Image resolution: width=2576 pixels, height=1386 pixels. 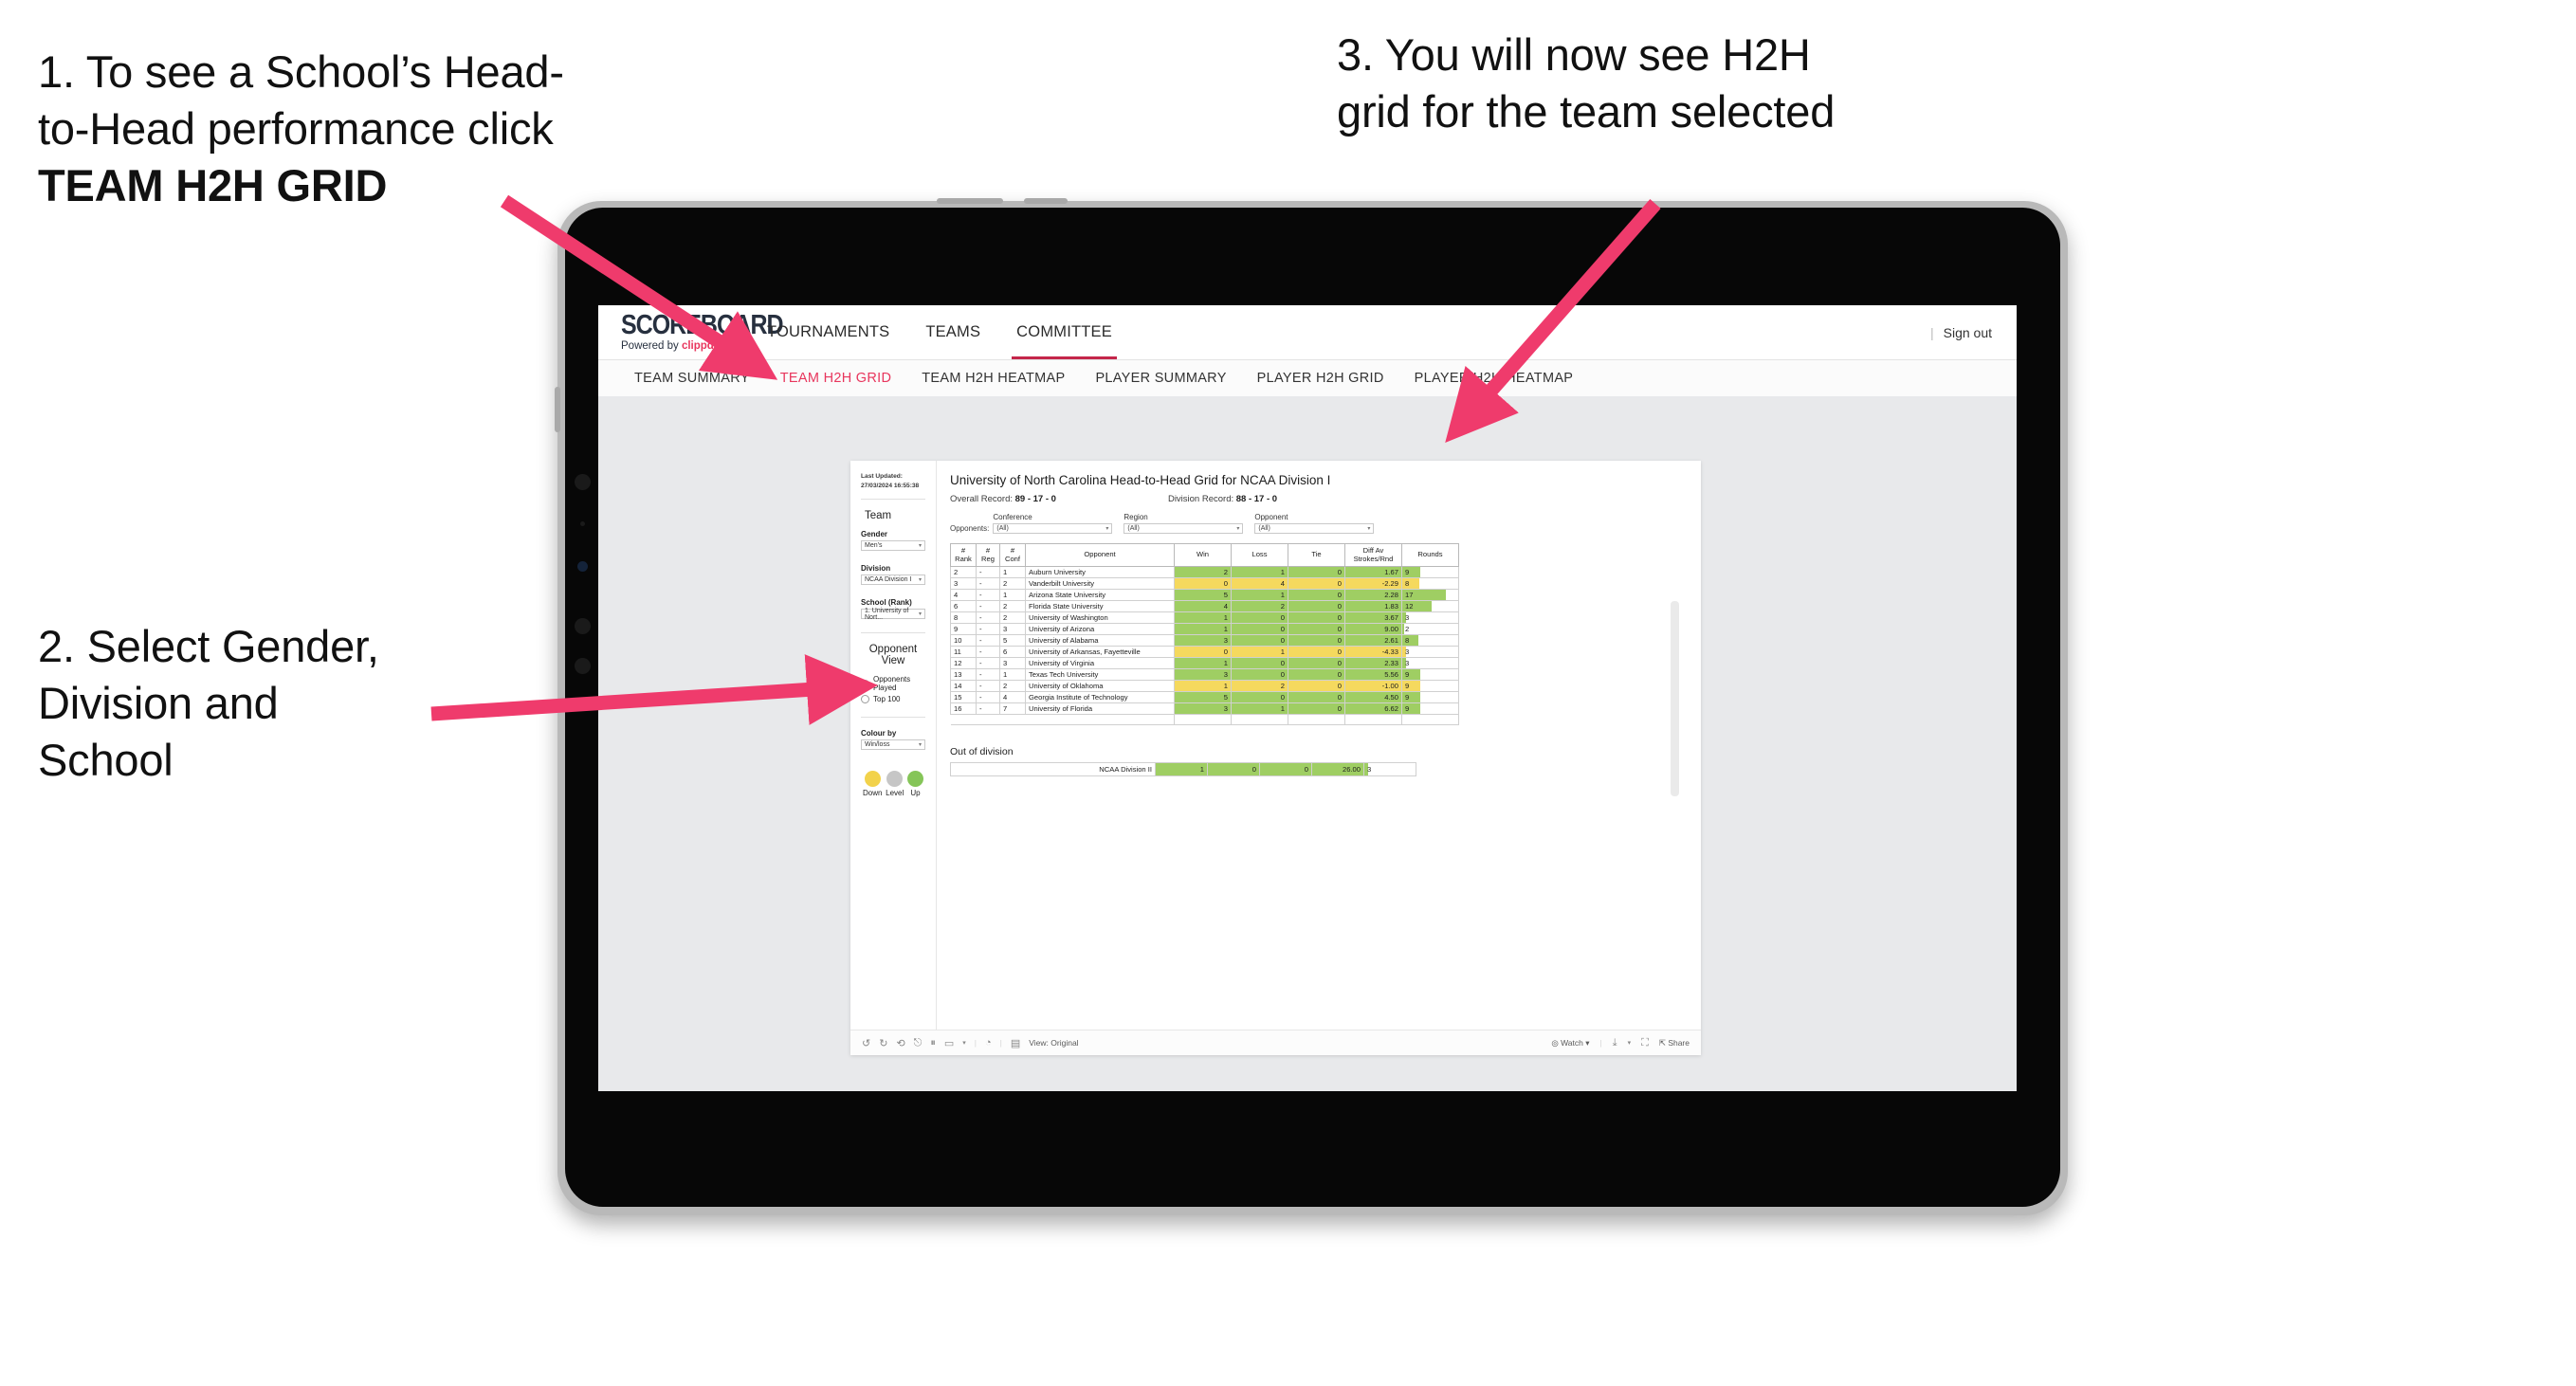 What do you see at coordinates (1674, 1043) in the screenshot?
I see `share-button: ⇱ Share` at bounding box center [1674, 1043].